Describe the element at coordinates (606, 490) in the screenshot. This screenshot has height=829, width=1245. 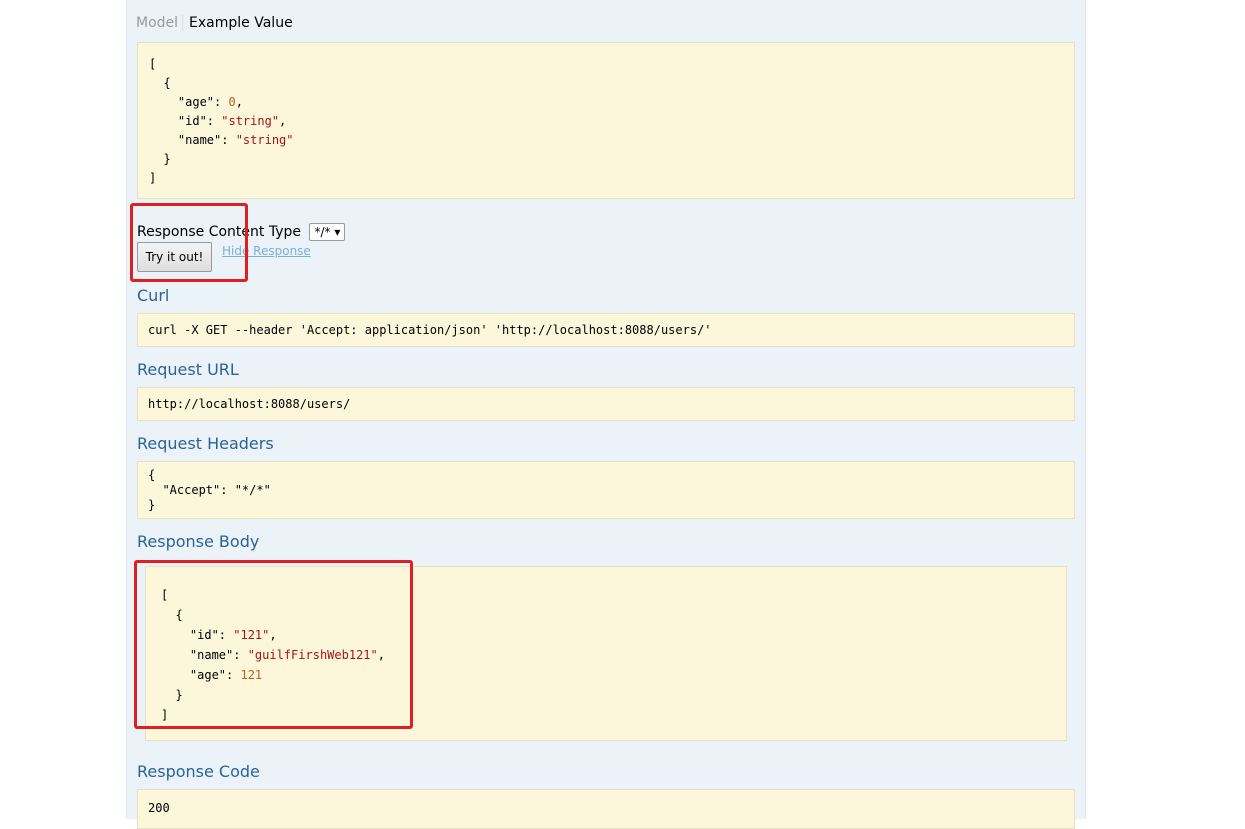
I see `request-headers-block: { "Accept": "*/*" }` at that location.